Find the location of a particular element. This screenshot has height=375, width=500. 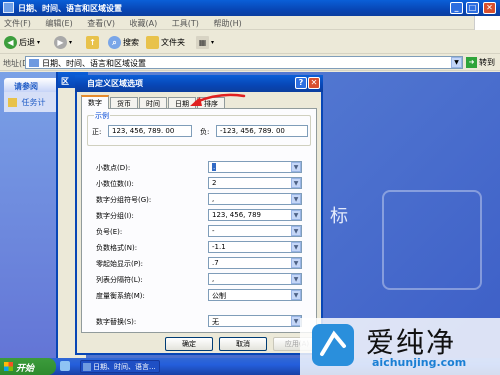

negative-label: 负: is located at coordinates (205, 132).